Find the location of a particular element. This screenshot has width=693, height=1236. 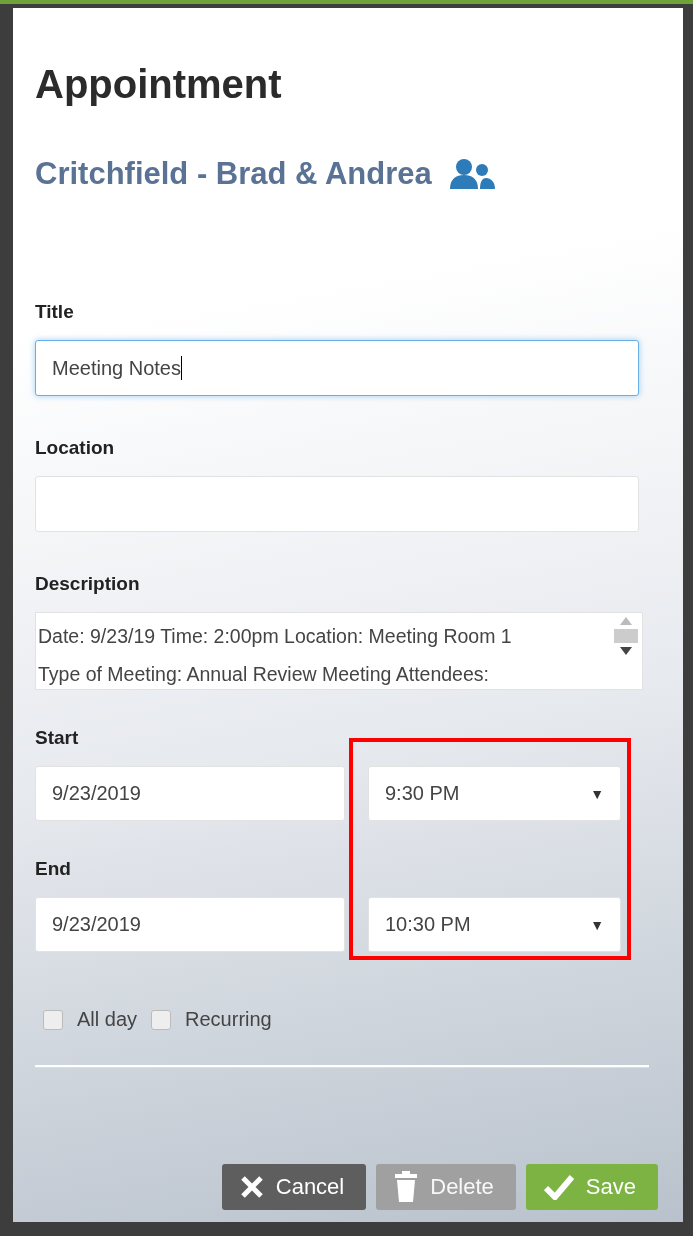

field-label: Title is located at coordinates (55, 312).